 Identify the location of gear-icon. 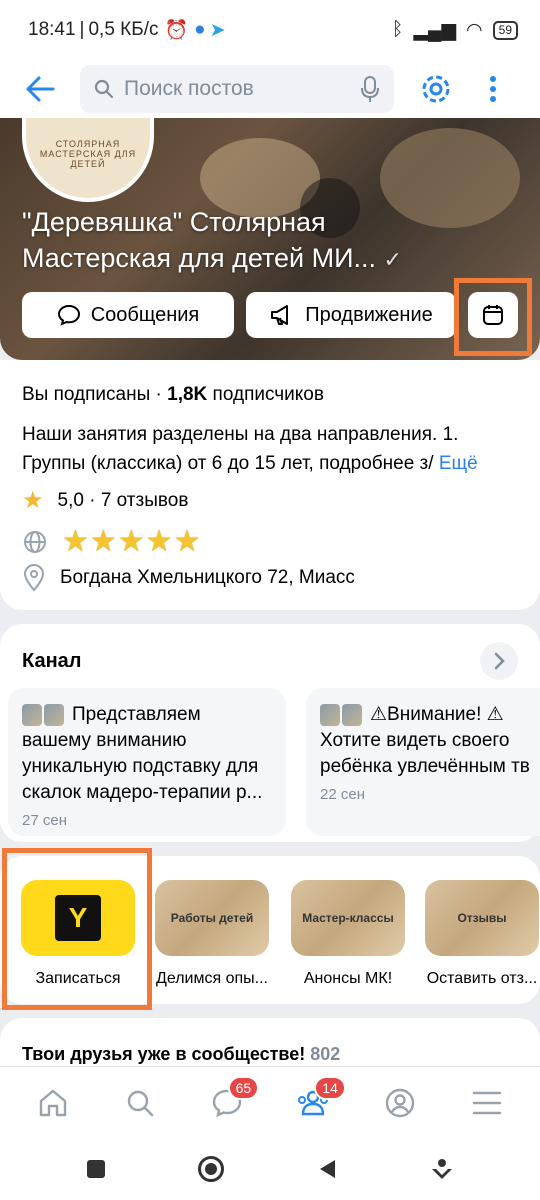
(436, 89).